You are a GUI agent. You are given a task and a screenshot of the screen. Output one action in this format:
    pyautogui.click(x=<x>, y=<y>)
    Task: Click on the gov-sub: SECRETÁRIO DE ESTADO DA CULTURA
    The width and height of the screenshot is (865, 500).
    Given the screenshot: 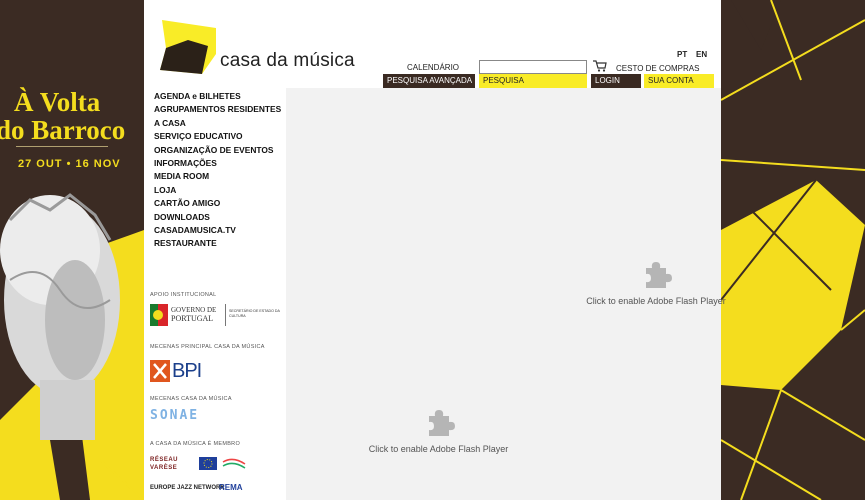 What is the action you would take?
    pyautogui.click(x=254, y=313)
    